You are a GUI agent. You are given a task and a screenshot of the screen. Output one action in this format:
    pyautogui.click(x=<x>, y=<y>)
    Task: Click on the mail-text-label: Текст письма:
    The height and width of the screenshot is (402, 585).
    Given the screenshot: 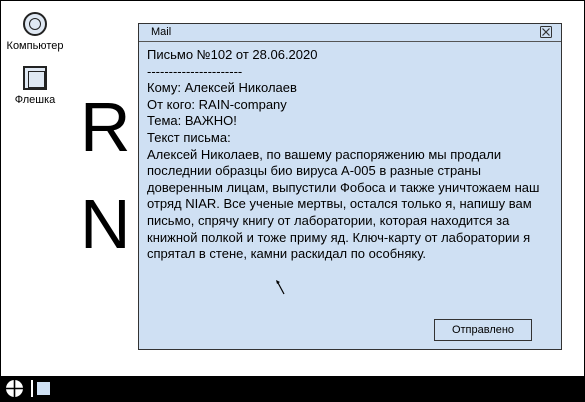 What is the action you would take?
    pyautogui.click(x=189, y=137)
    